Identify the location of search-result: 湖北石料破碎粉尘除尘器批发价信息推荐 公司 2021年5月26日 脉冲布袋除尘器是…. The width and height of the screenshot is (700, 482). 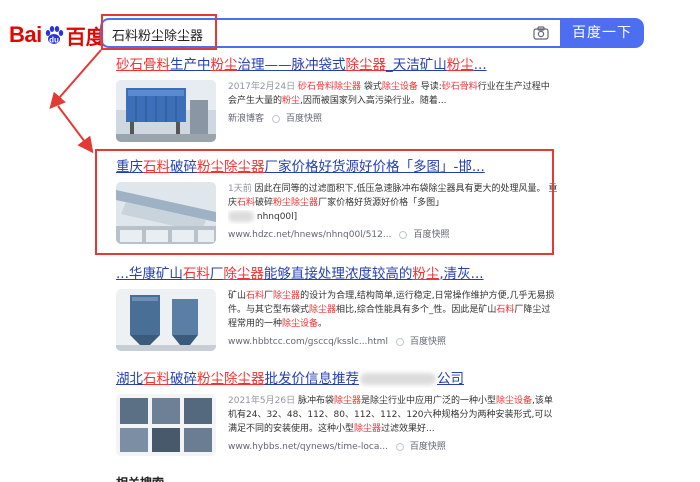
(336, 413).